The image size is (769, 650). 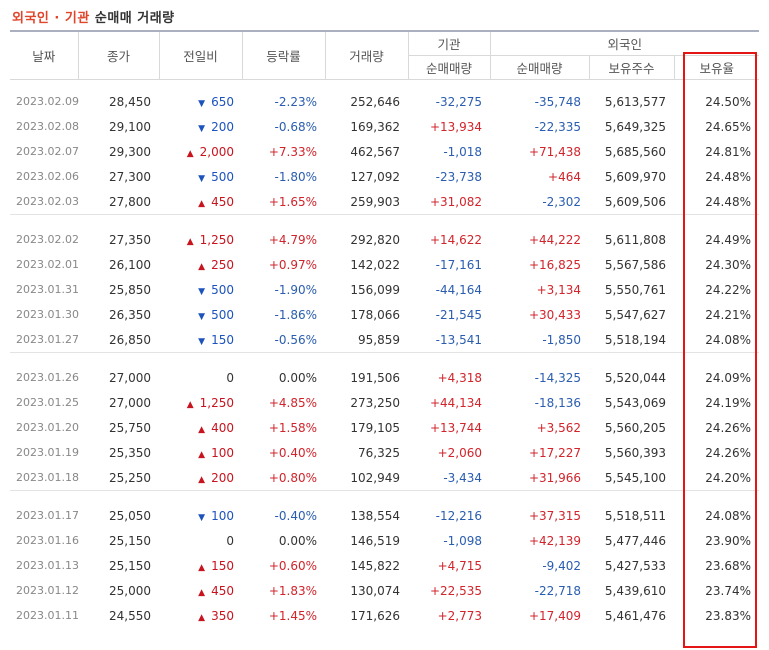 What do you see at coordinates (295, 101) in the screenshot?
I see `cell-rate: -2.23%` at bounding box center [295, 101].